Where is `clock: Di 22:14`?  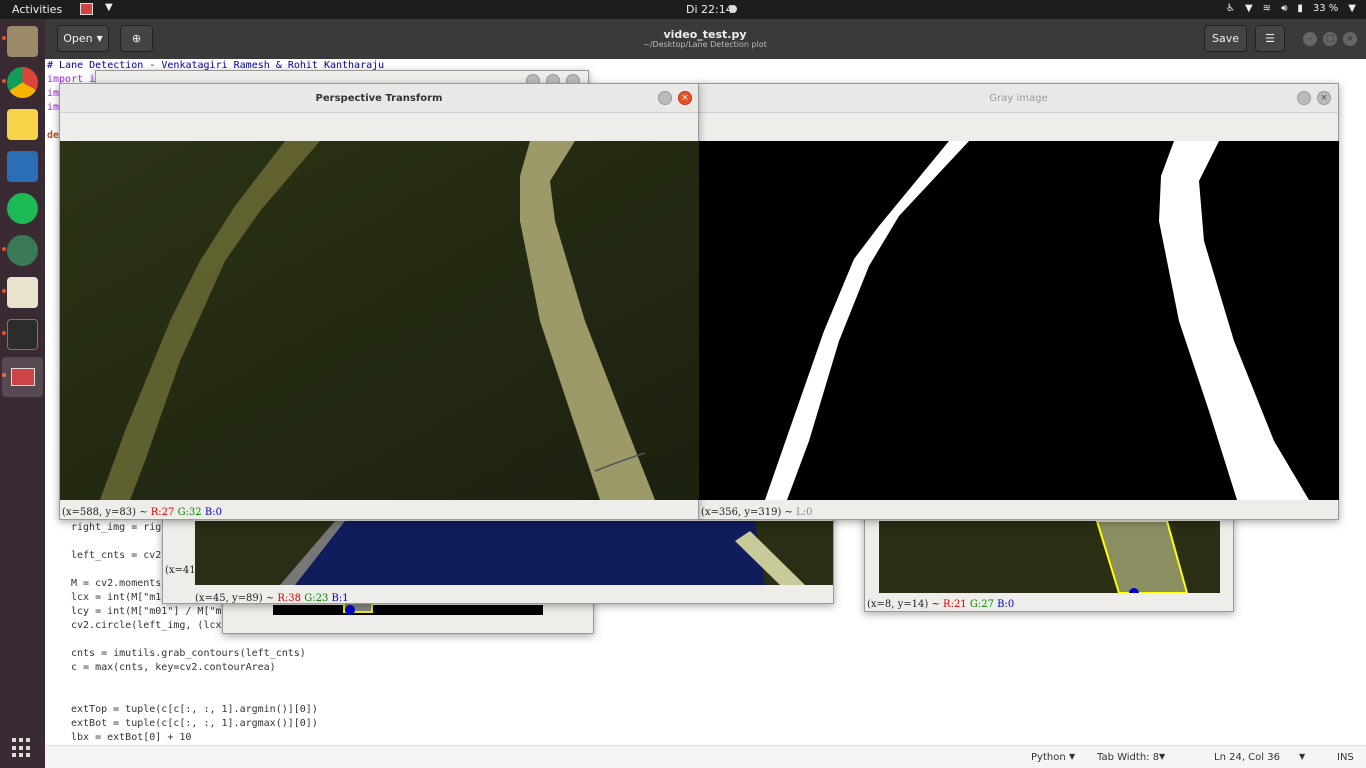
clock: Di 22:14 is located at coordinates (709, 9).